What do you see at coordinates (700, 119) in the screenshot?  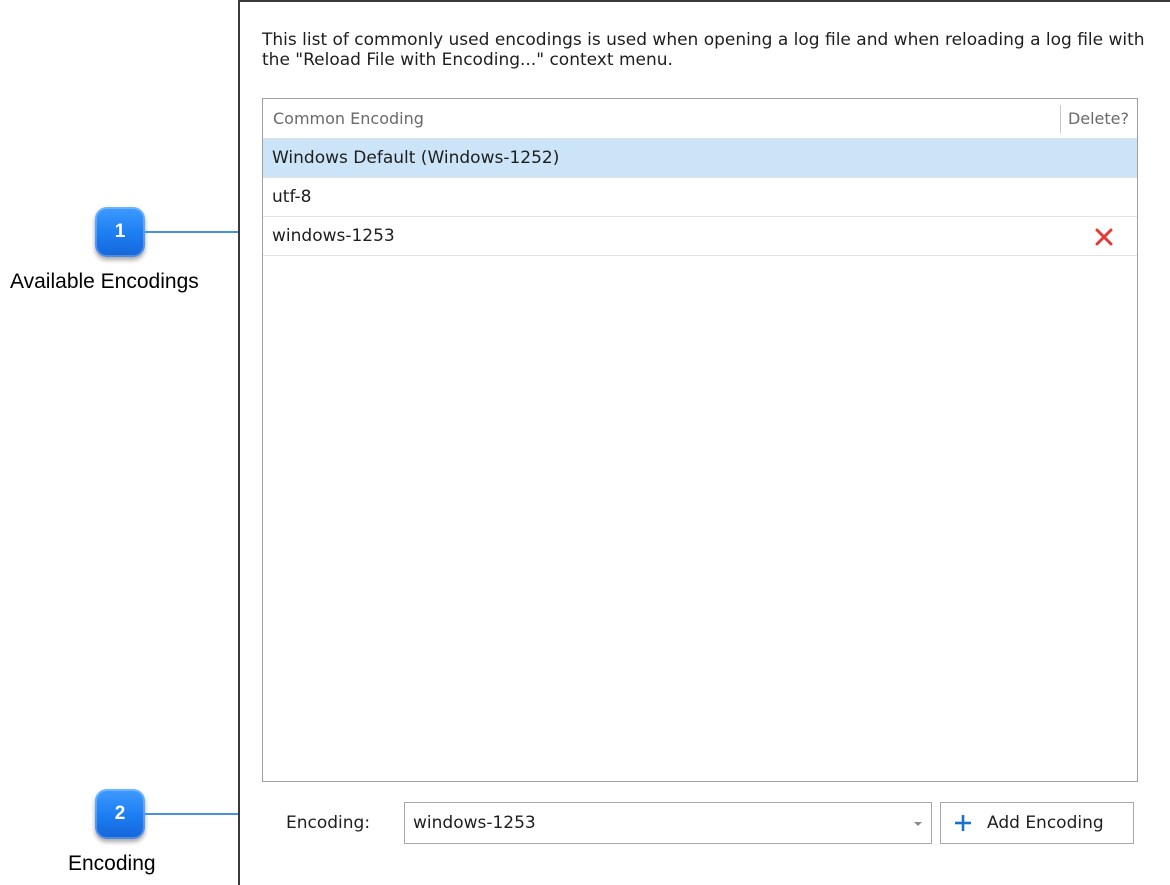 I see `list-header: Common Encoding Delete?` at bounding box center [700, 119].